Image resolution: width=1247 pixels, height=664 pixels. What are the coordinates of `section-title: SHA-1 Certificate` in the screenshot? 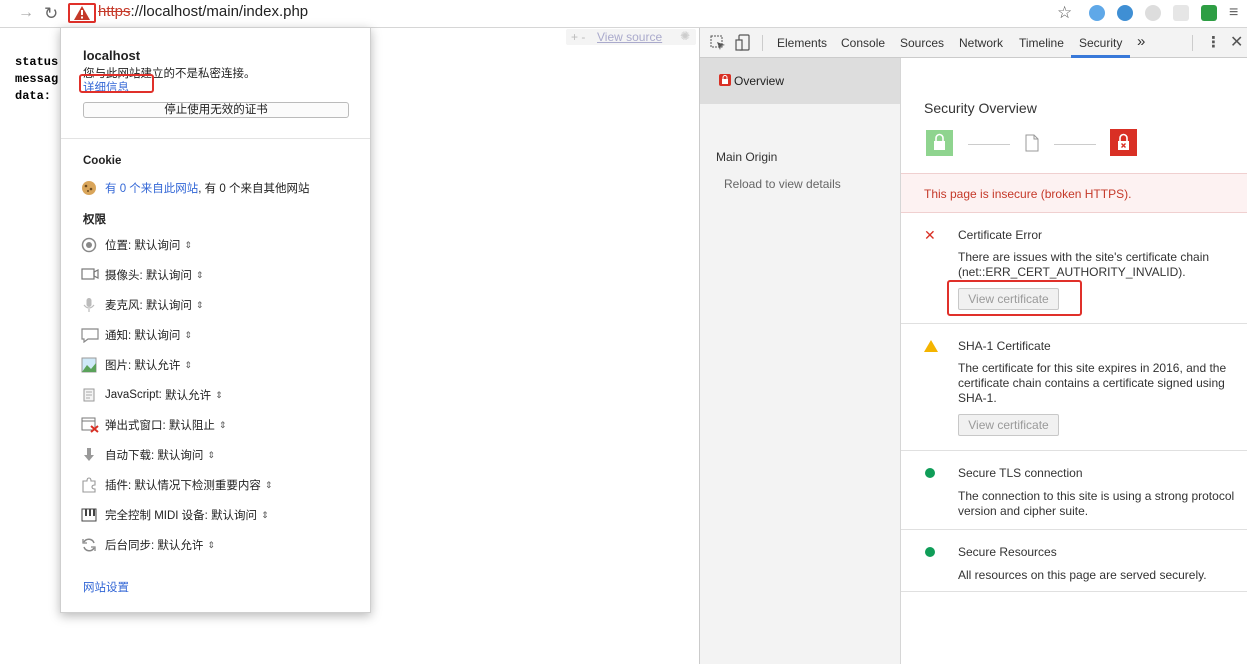 It's located at (1004, 346).